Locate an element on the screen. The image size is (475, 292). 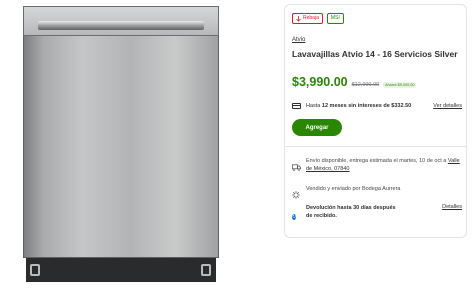
spark-icon is located at coordinates (296, 195).